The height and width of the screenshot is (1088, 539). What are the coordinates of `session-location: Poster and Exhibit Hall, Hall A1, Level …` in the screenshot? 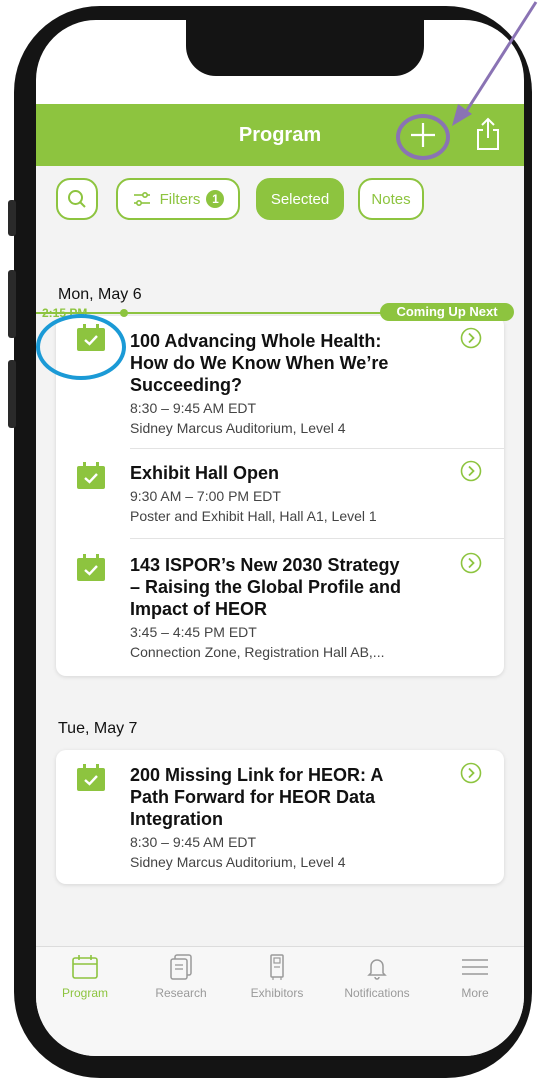 It's located at (253, 516).